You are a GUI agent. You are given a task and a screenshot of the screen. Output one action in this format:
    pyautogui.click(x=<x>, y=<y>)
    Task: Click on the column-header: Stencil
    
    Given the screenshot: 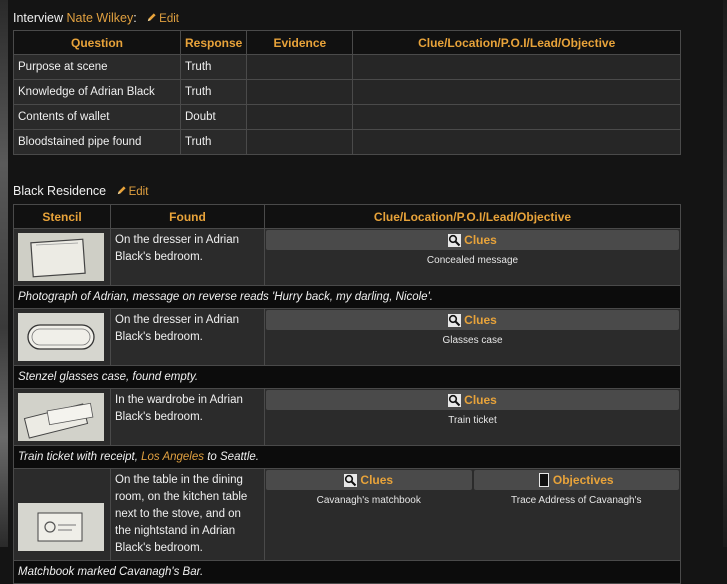 What is the action you would take?
    pyautogui.click(x=62, y=216)
    